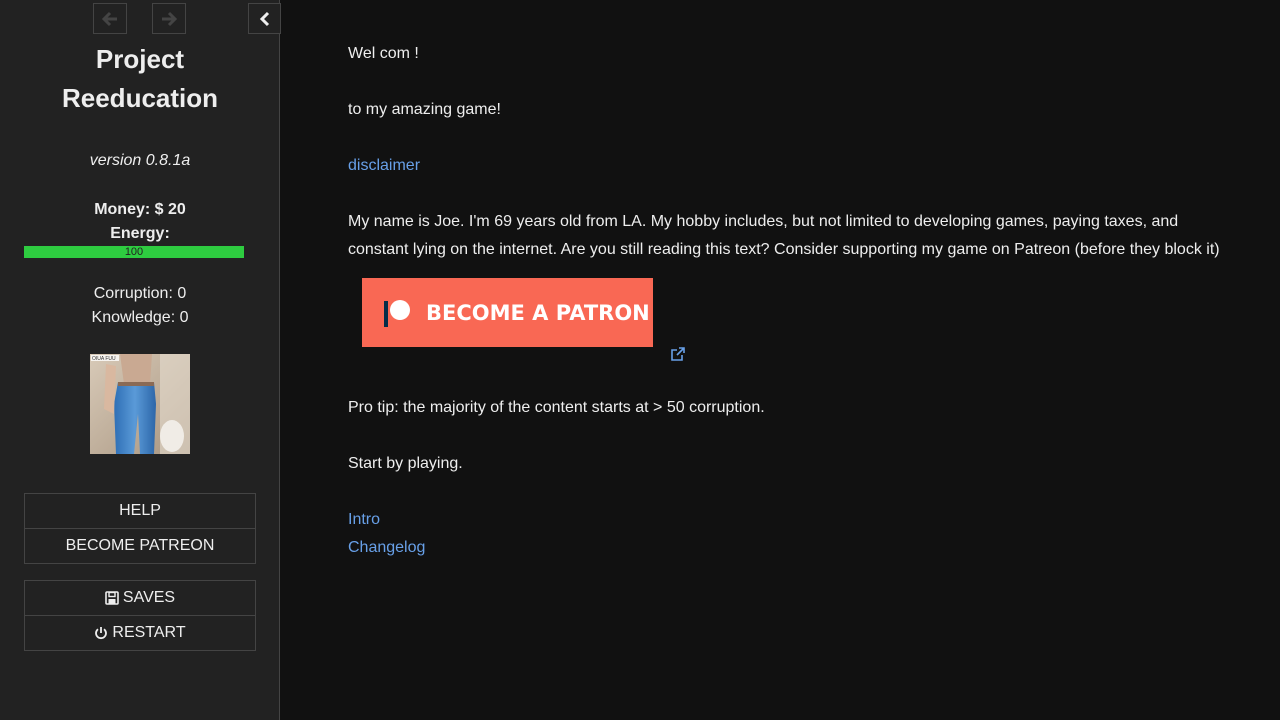 The height and width of the screenshot is (720, 1280). Describe the element at coordinates (538, 312) in the screenshot. I see `become-a-patron-label: BECOME A PATRON` at that location.